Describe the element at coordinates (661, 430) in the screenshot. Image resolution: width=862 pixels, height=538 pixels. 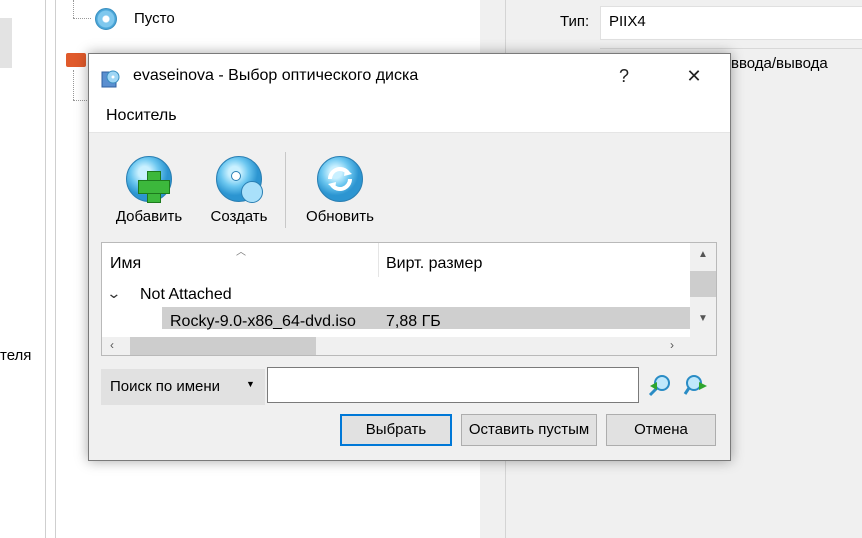
I see `cancel-button: Отмена` at that location.